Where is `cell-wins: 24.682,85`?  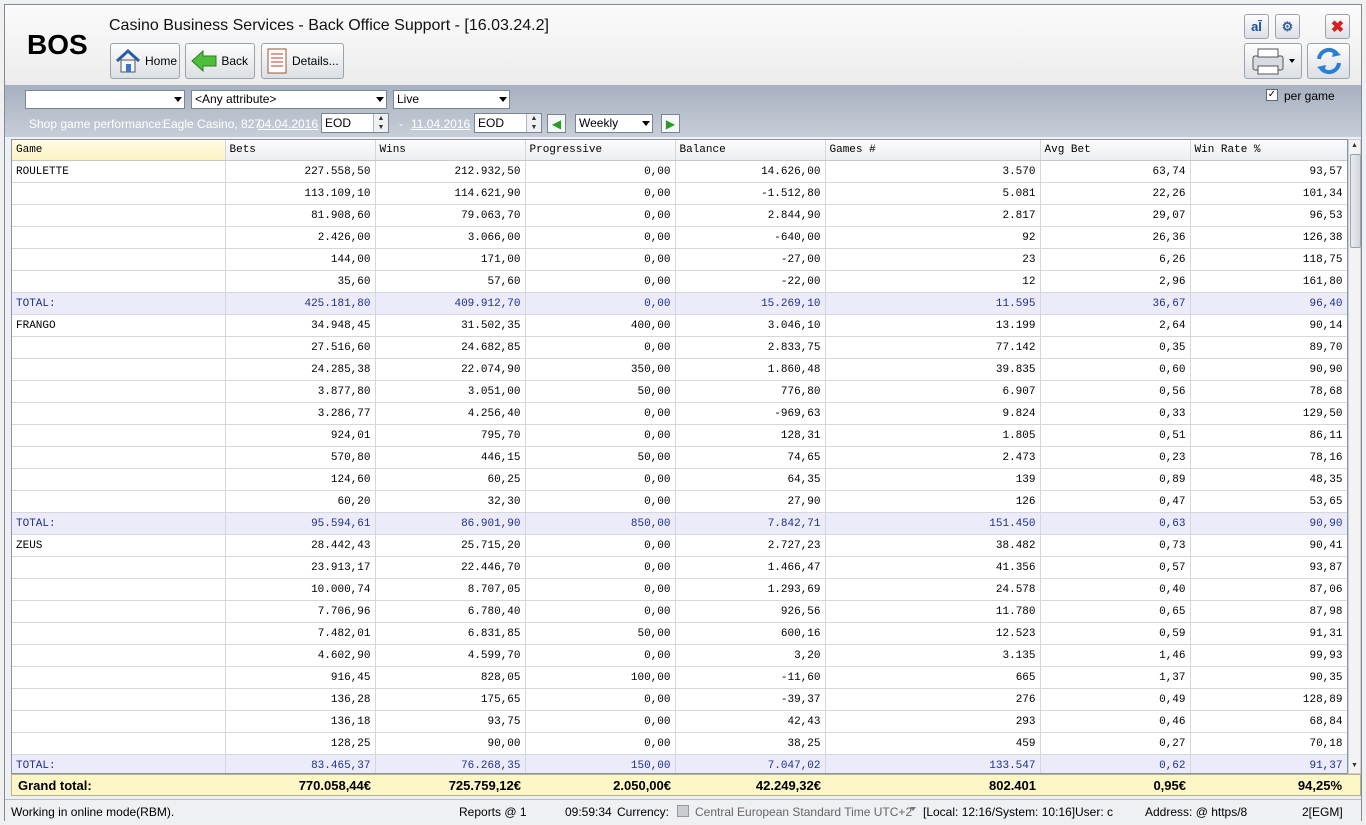 cell-wins: 24.682,85 is located at coordinates (450, 347).